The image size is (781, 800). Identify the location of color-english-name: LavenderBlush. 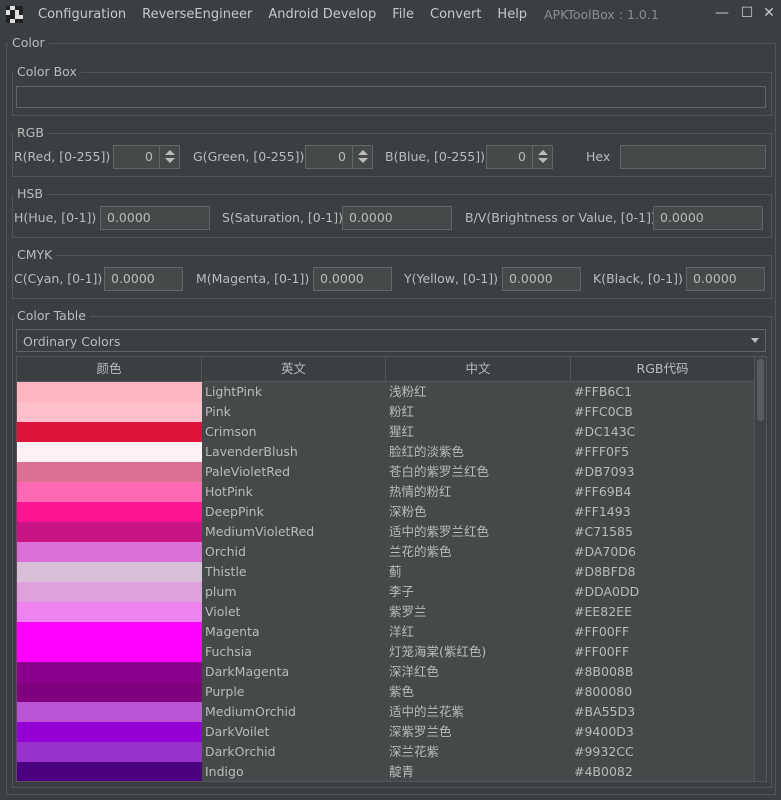
(251, 451).